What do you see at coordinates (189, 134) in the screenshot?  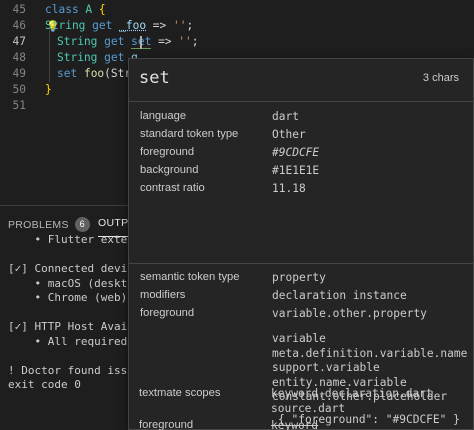 I see `info-label: standard token type` at bounding box center [189, 134].